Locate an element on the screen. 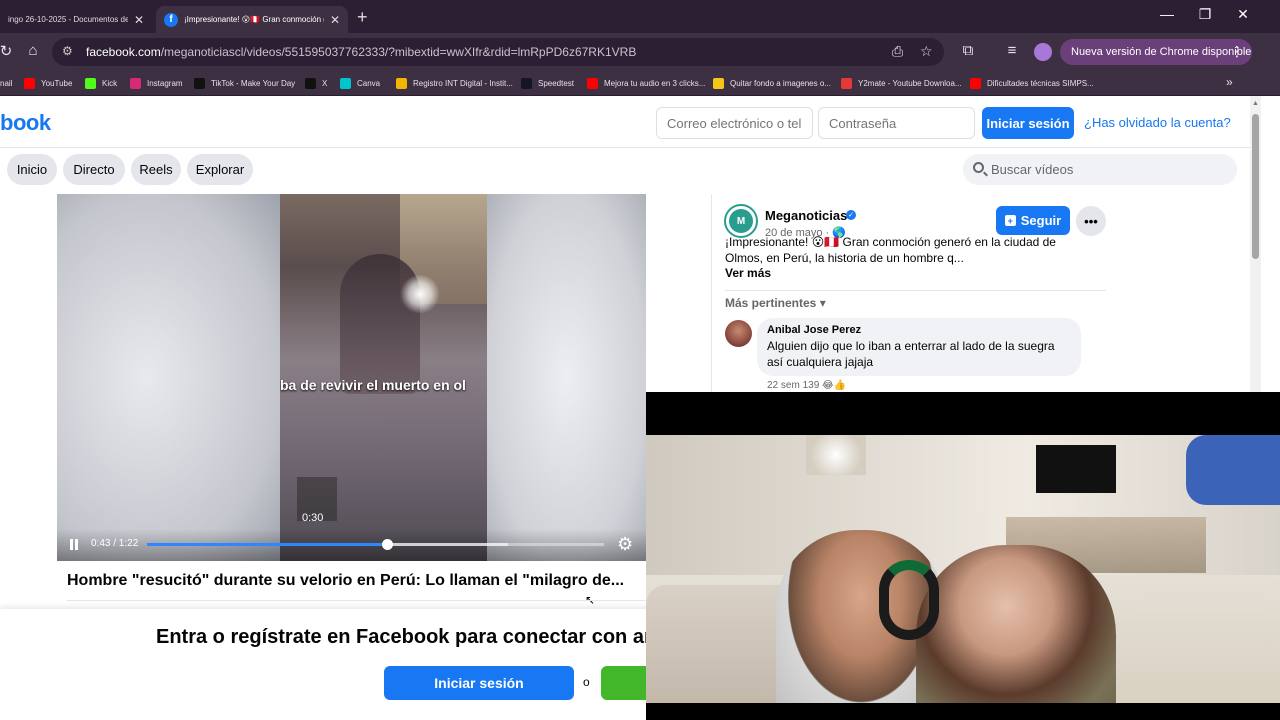 This screenshot has width=1280, height=720. close-window-icon: ✕ is located at coordinates (1243, 14).